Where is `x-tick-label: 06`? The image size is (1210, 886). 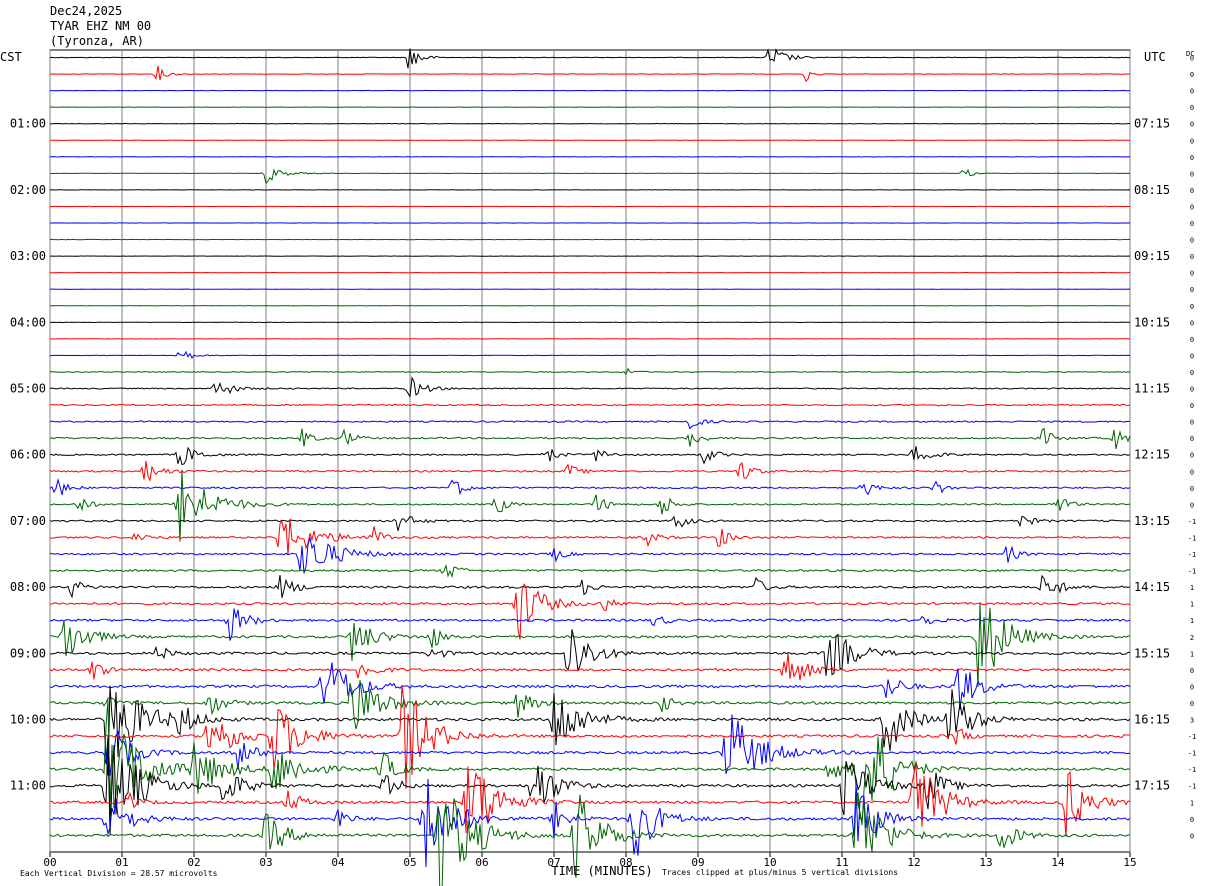 x-tick-label: 06 is located at coordinates (481, 862).